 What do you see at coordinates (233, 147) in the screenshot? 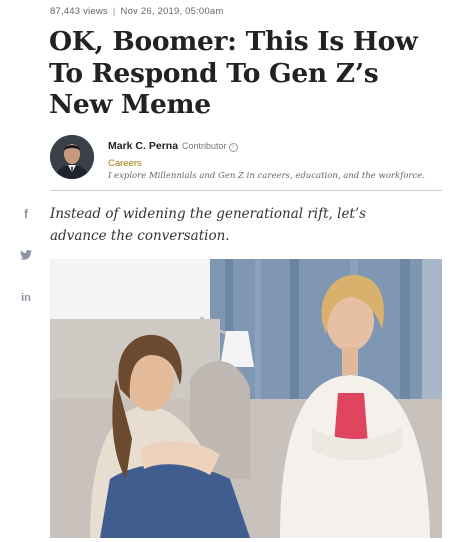
I see `info-icon: i` at bounding box center [233, 147].